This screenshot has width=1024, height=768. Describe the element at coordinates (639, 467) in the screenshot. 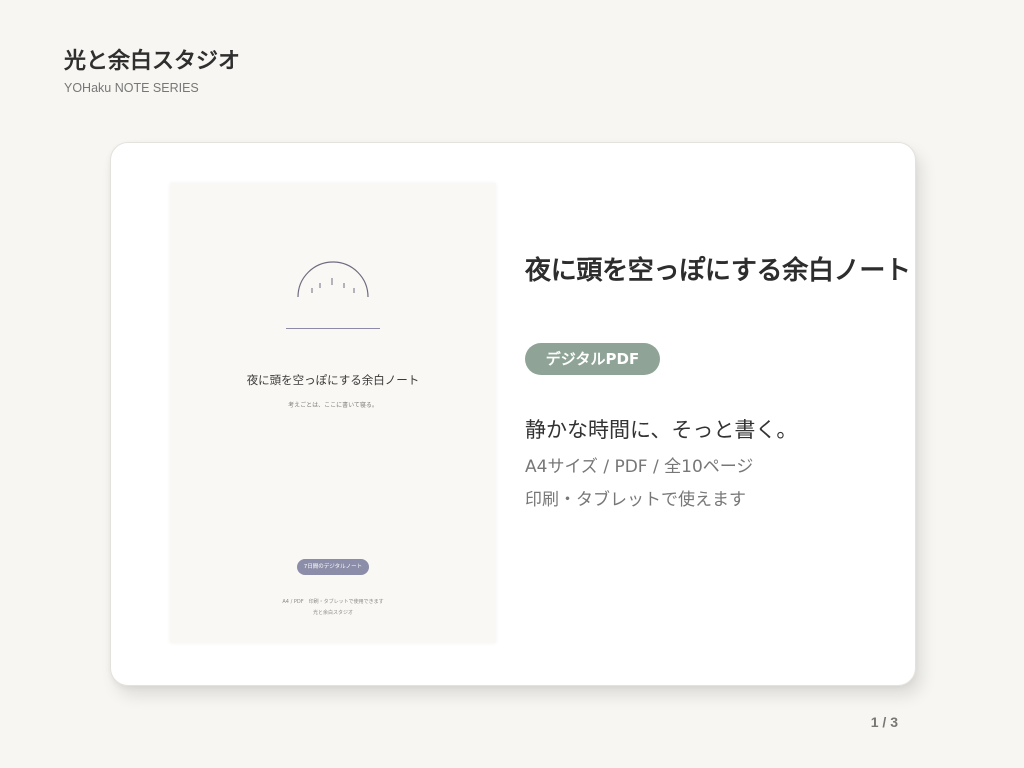

I see `product-spec-size: A4サイズ / PDF / 全10ページ` at that location.